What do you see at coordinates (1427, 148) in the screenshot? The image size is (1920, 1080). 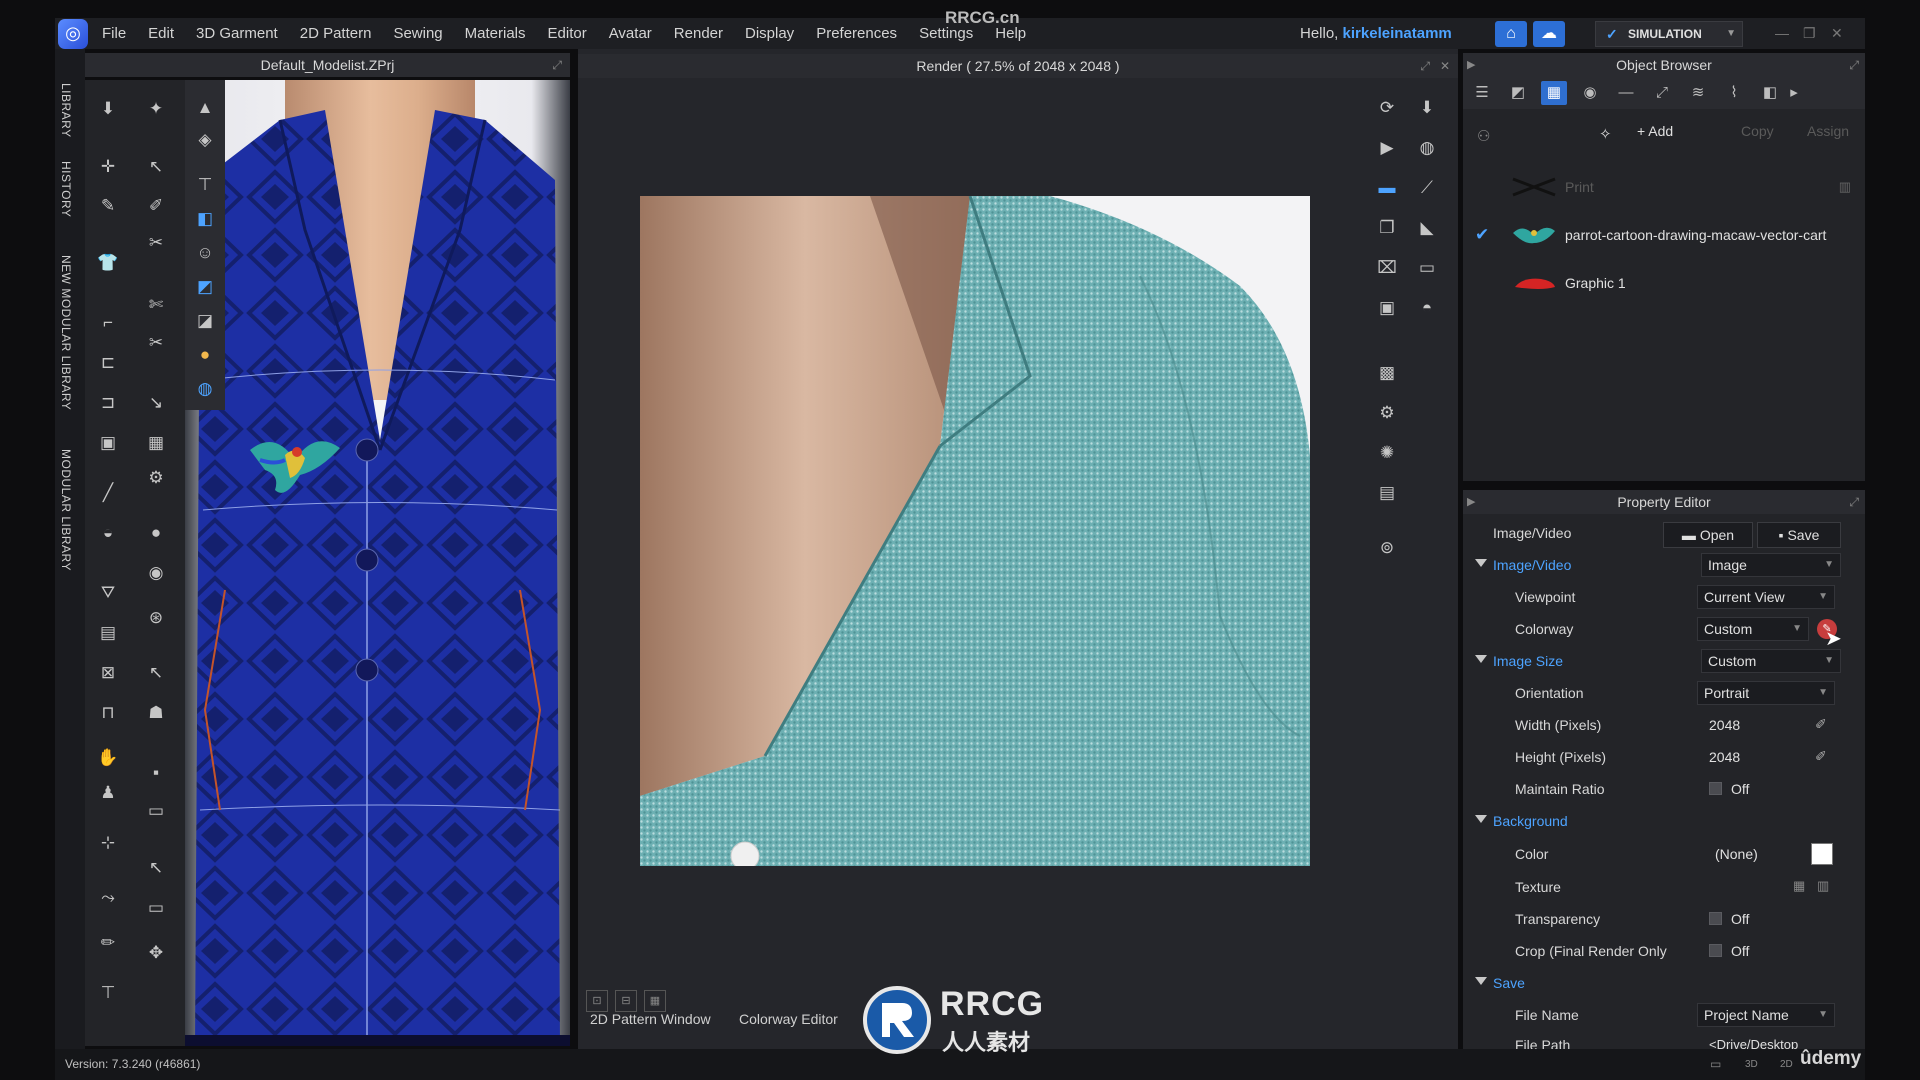 I see `render-globe-icon: ◍` at bounding box center [1427, 148].